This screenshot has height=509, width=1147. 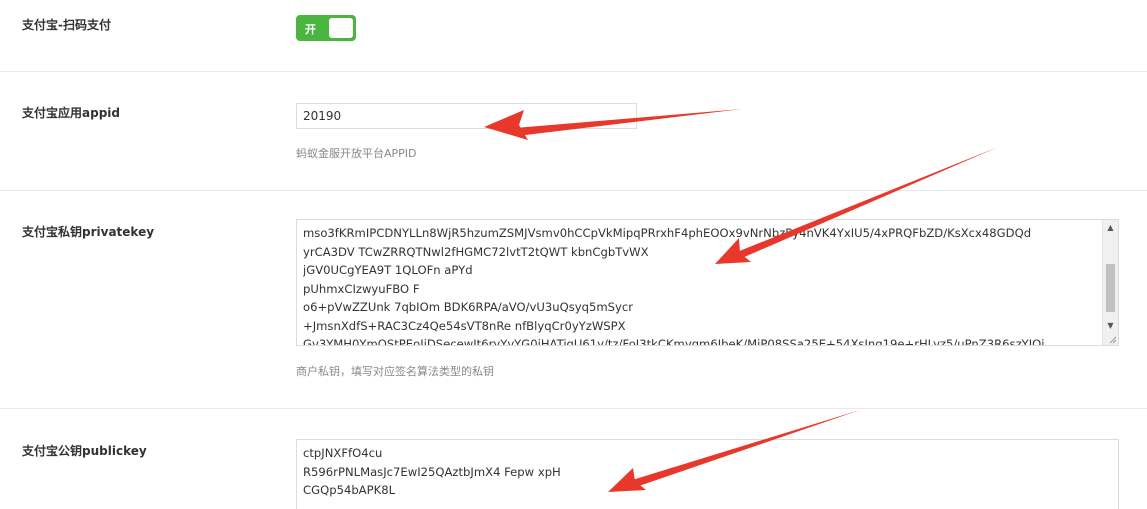 I want to click on public-key-label: 支付宝公钥publickey, so click(x=84, y=451).